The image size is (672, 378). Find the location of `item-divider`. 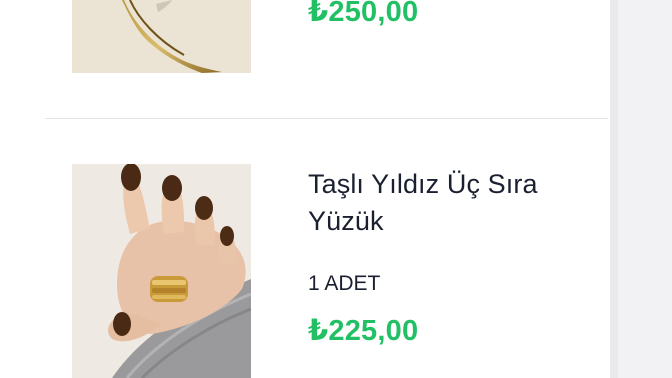

item-divider is located at coordinates (326, 118).